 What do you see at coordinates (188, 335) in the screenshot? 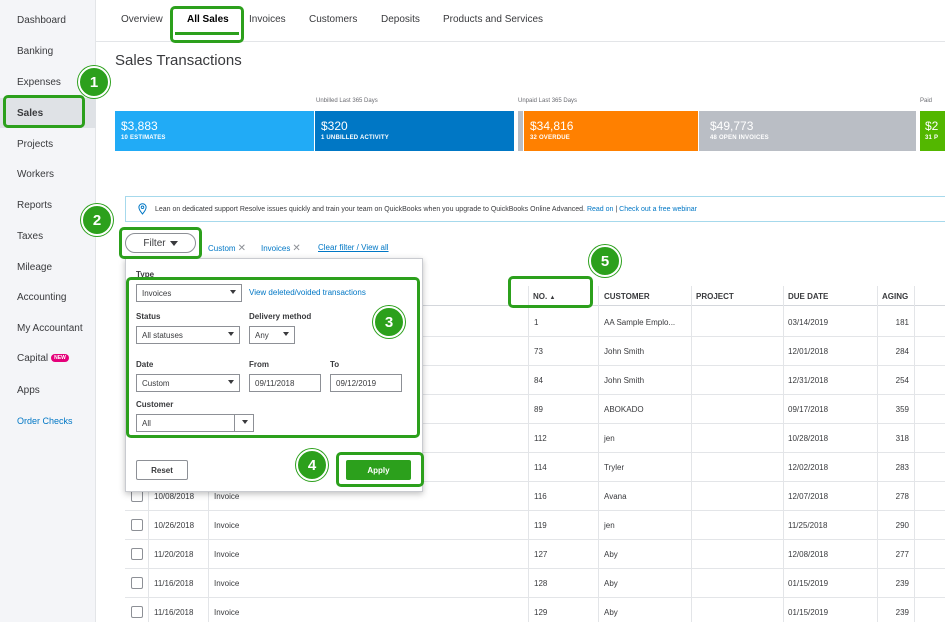
I see `status-select: All statuses` at bounding box center [188, 335].